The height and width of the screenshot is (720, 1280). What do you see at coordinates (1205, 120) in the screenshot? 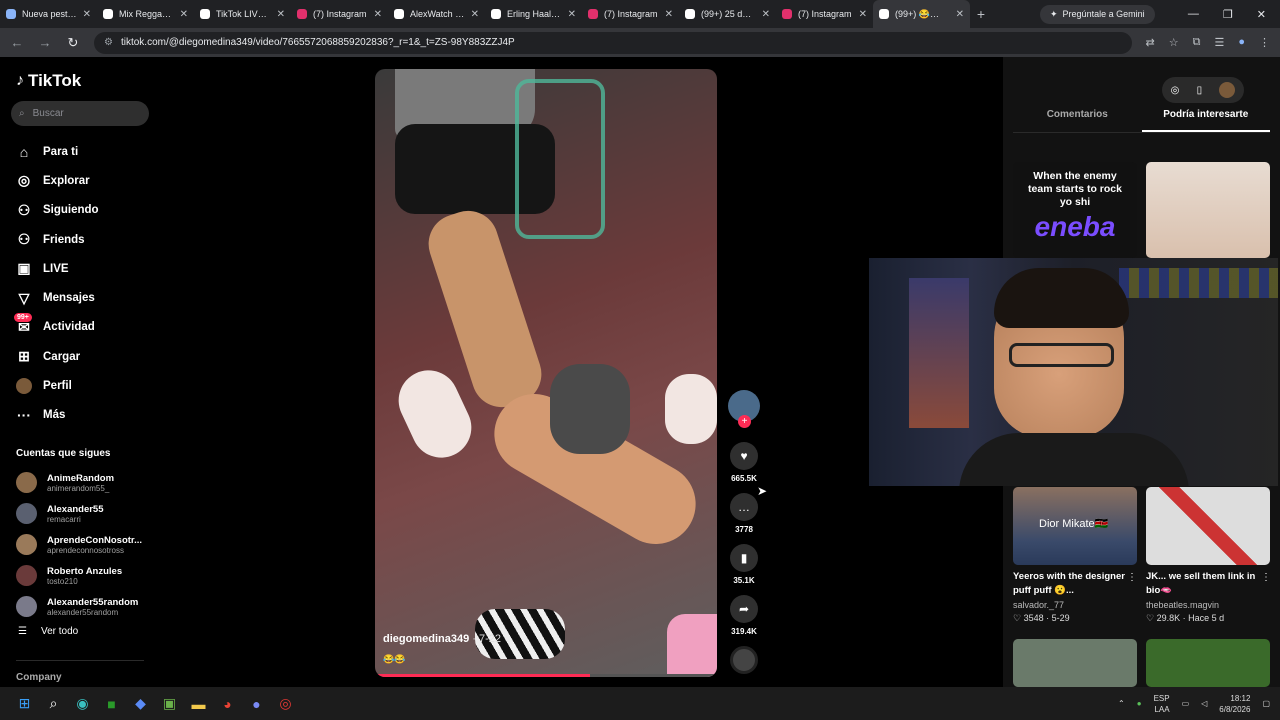
I see `tab-recommended: Podría interesarte` at bounding box center [1205, 120].